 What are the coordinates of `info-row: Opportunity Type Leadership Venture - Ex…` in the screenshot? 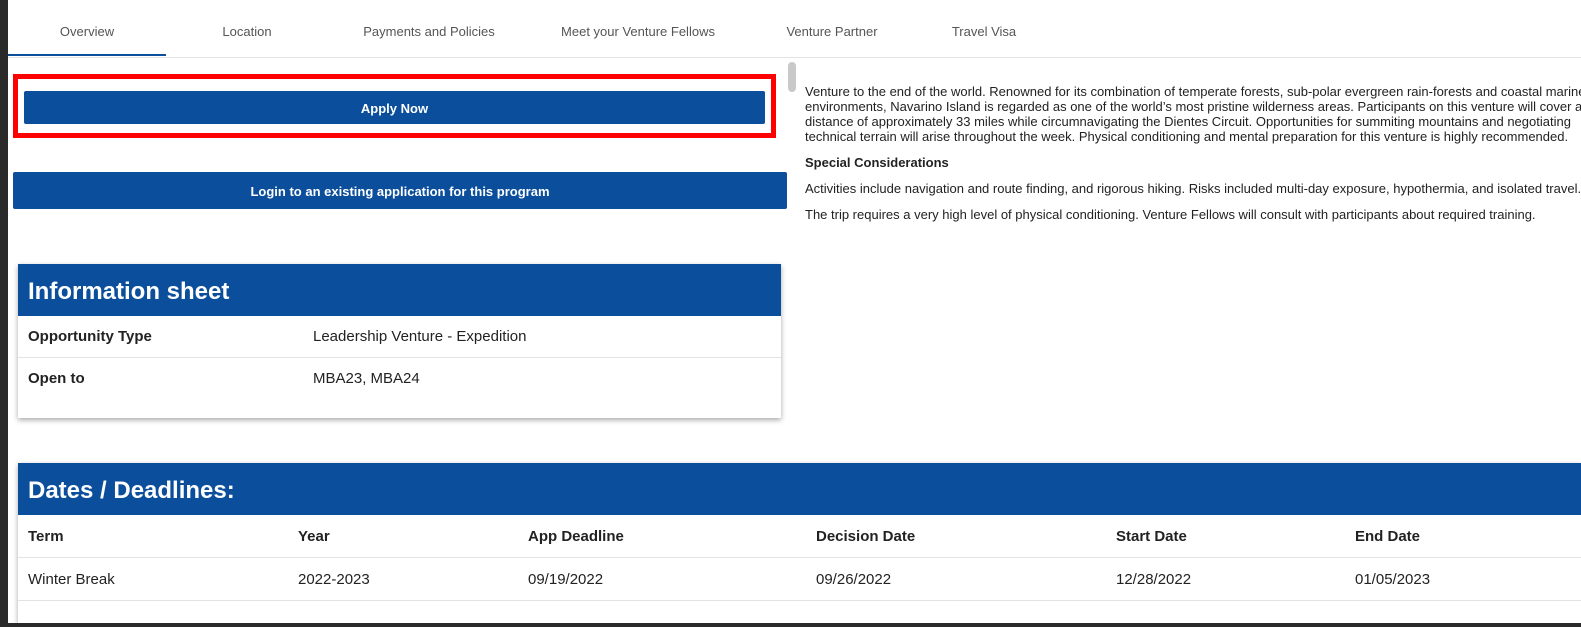 It's located at (399, 337).